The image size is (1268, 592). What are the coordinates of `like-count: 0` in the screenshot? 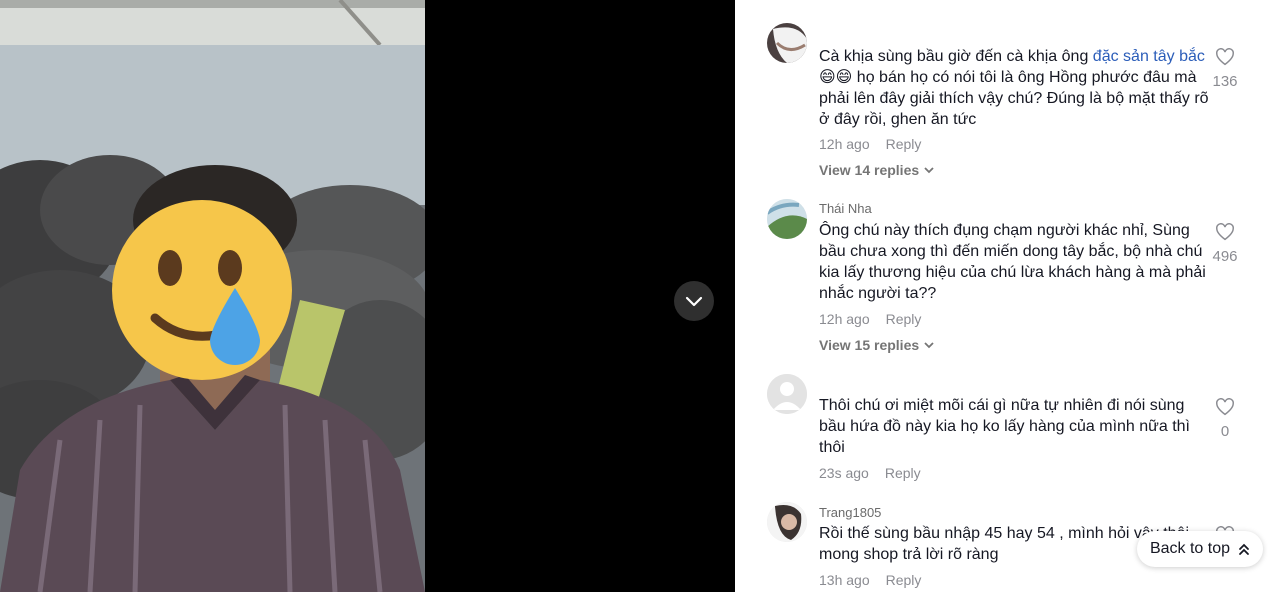 It's located at (1225, 431).